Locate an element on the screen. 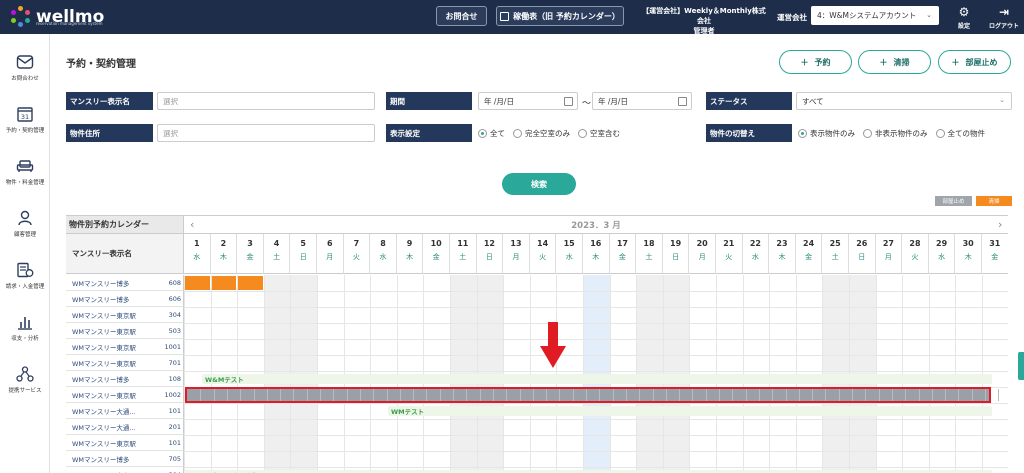 The height and width of the screenshot is (473, 1024). date-from-input: 年 /月/日 is located at coordinates (528, 101).